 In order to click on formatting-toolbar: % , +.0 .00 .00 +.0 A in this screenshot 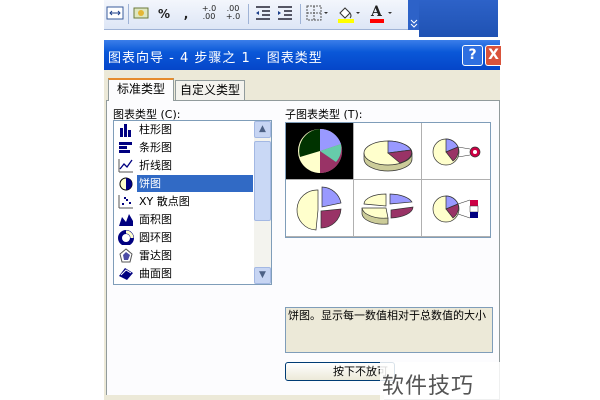, I will do `click(261, 15)`.